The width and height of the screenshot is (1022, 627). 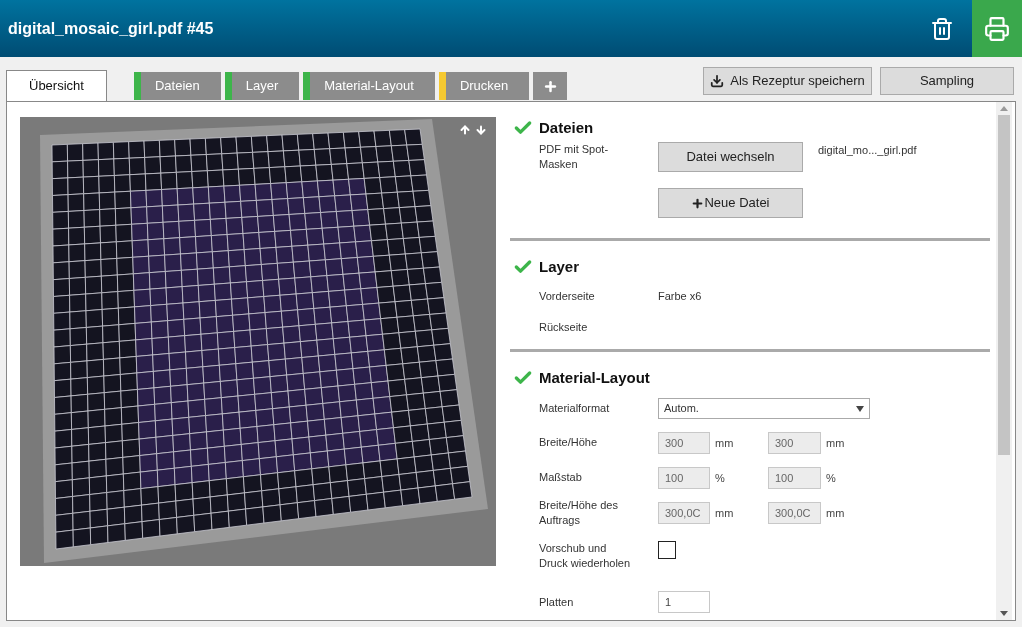 I want to click on tab: Layer, so click(x=262, y=86).